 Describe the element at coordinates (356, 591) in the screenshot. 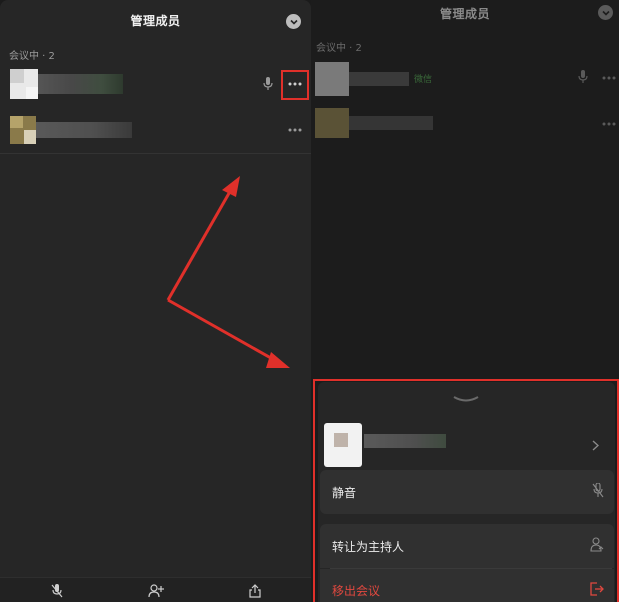

I see `remove-from-meeting-label: 移出会议` at that location.